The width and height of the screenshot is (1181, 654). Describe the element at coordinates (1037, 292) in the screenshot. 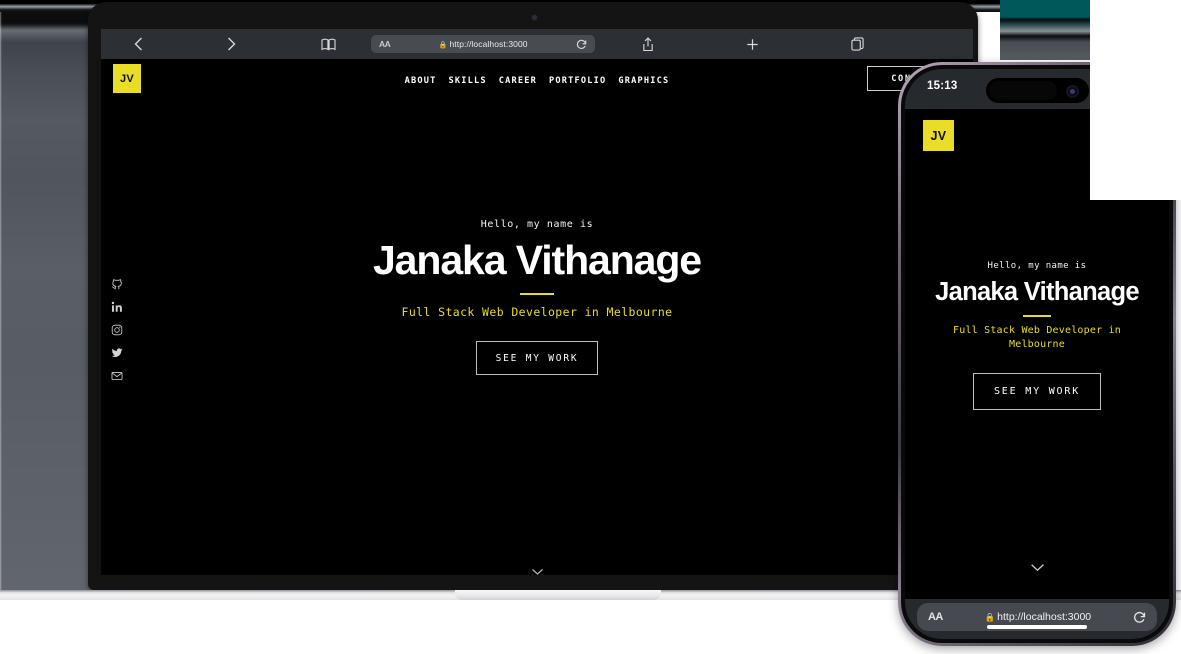

I see `phone-hero-name: Janaka Vithanage` at that location.